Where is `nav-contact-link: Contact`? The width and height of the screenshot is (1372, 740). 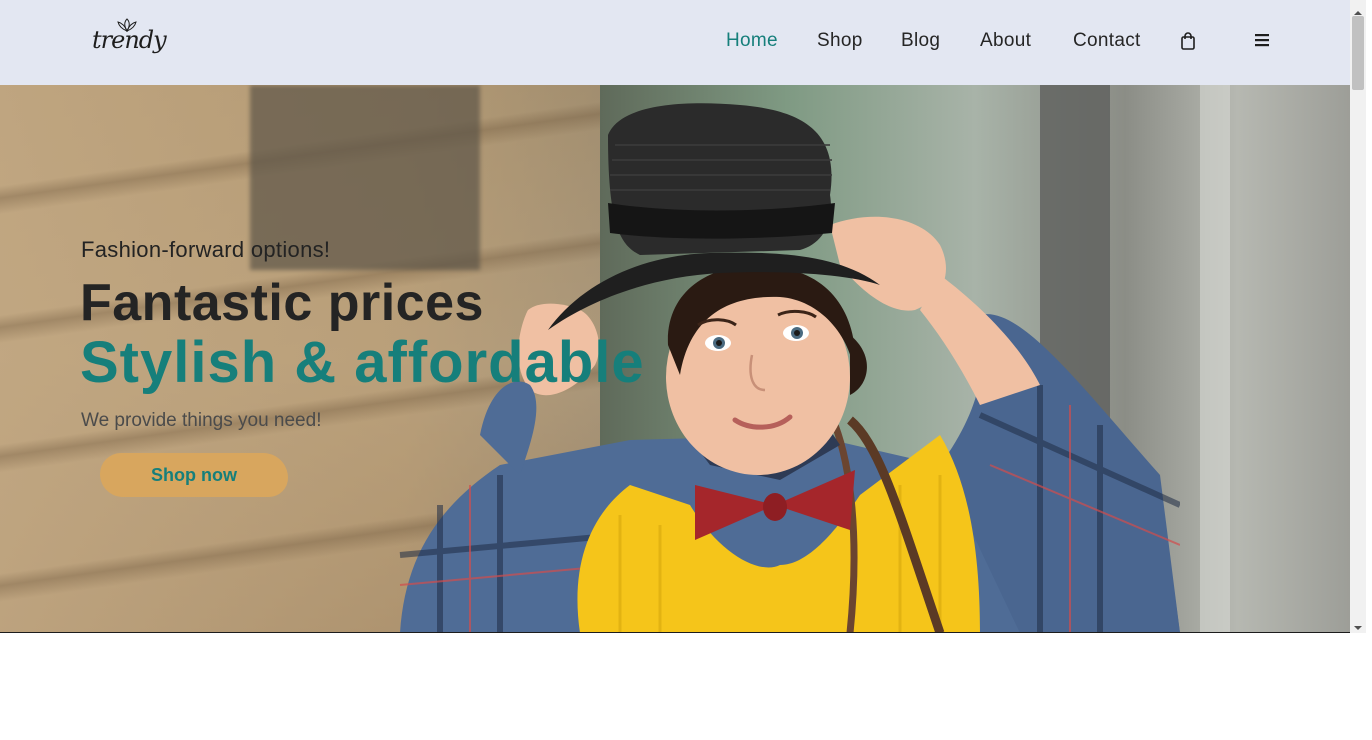 nav-contact-link: Contact is located at coordinates (1107, 41).